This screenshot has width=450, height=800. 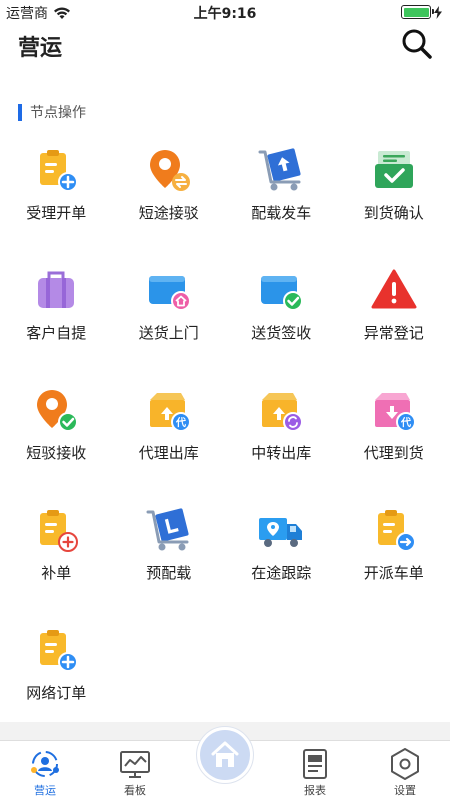 What do you see at coordinates (168, 453) in the screenshot?
I see `tile-label: 代理出库` at bounding box center [168, 453].